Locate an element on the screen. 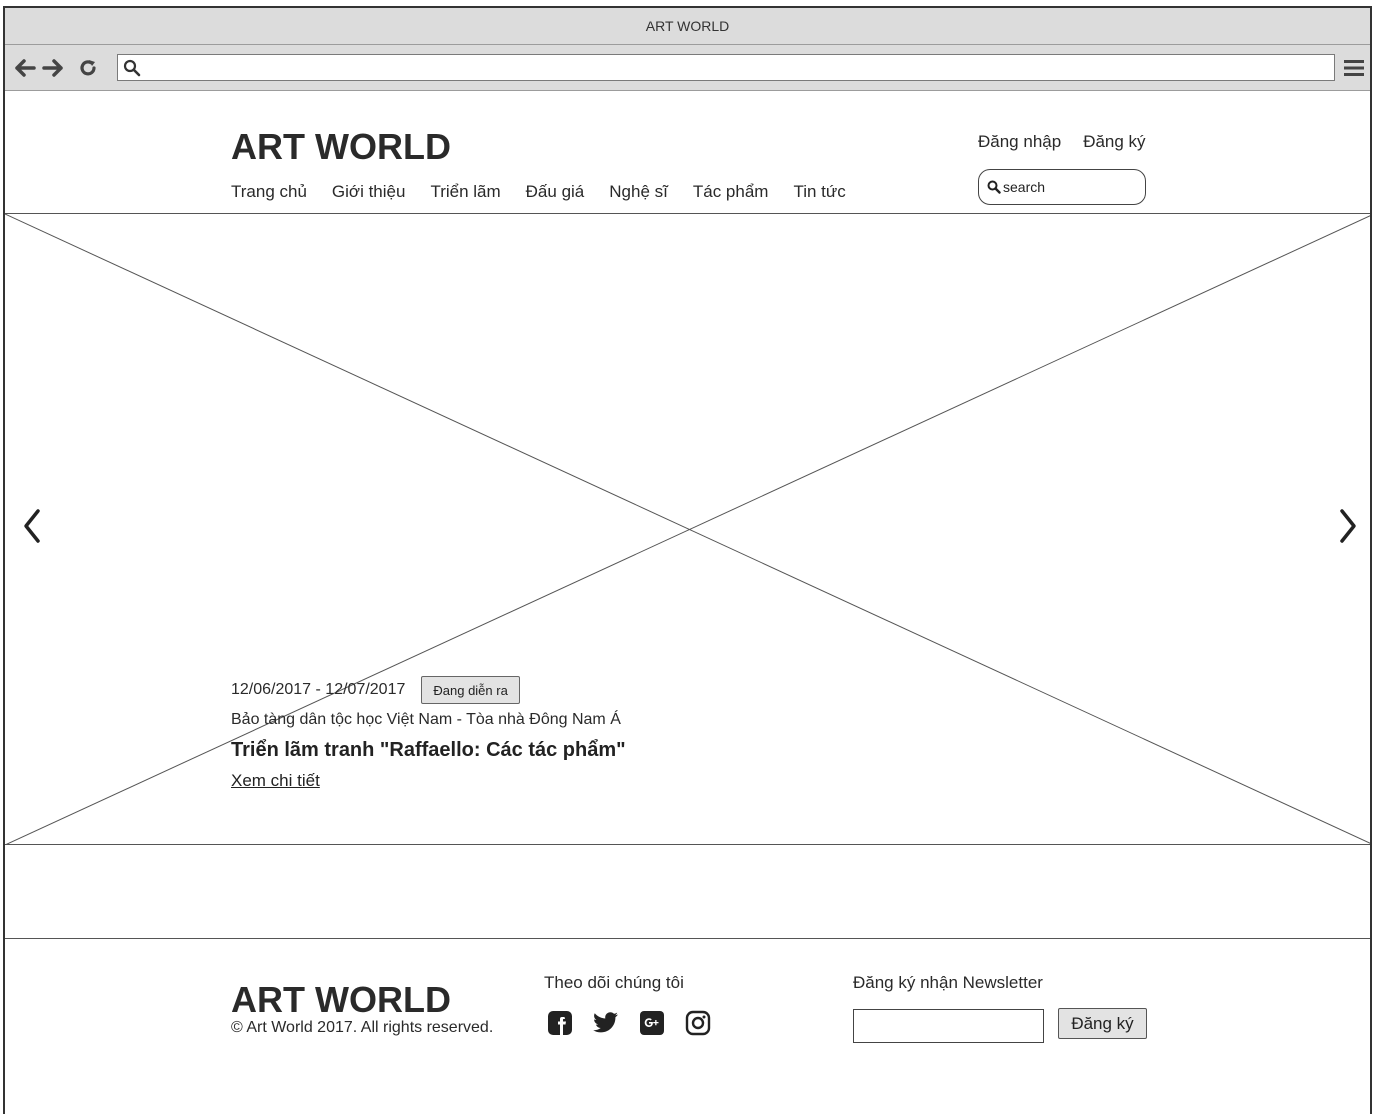 This screenshot has width=1373, height=1116. chevron-right-icon is located at coordinates (1348, 526).